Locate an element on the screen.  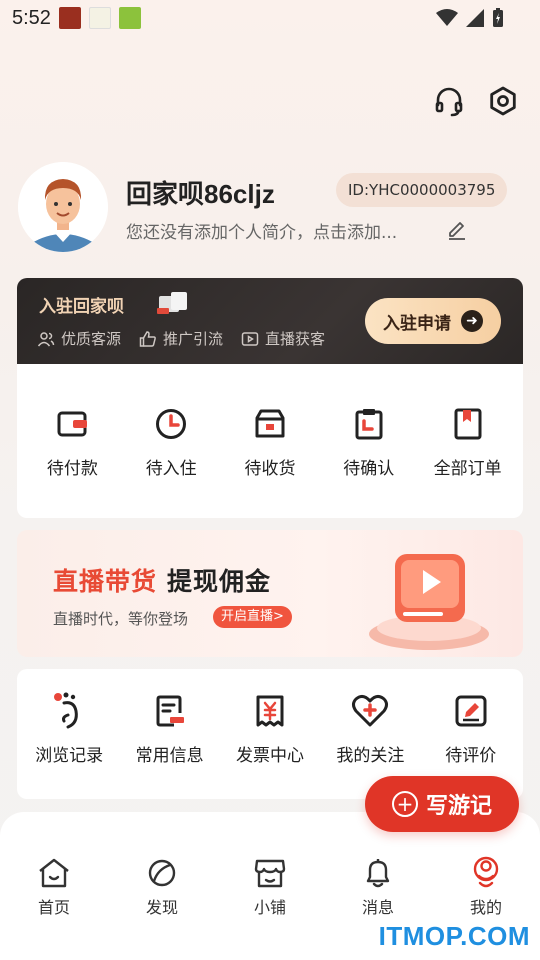
order-label: 待入住 is located at coordinates (171, 469).